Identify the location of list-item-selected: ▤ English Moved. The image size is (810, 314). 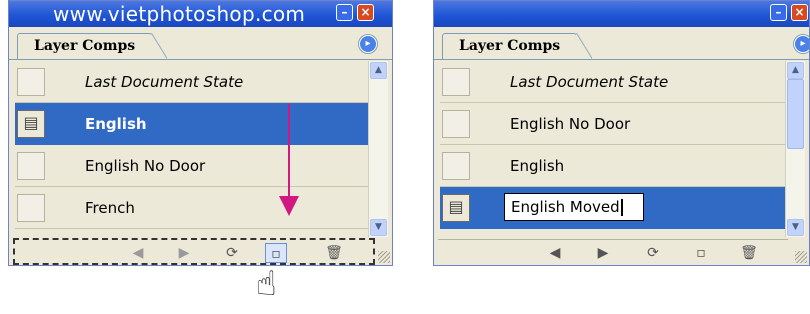
(616, 208).